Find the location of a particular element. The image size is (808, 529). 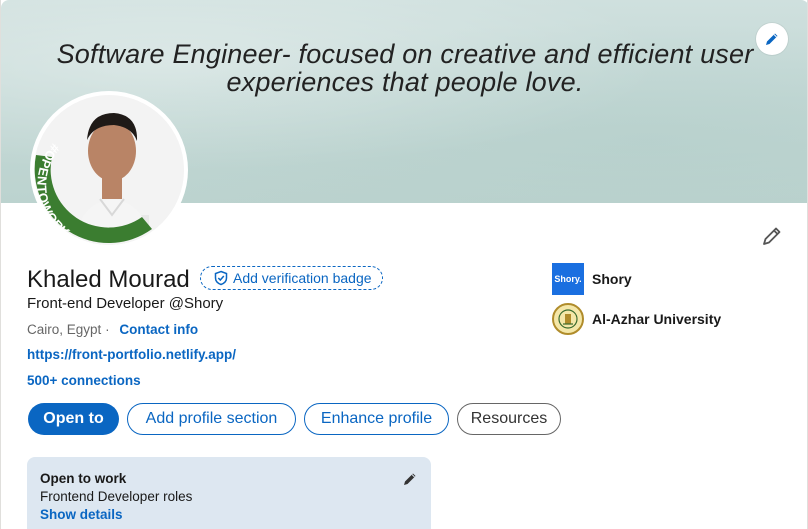

edit-banner-button is located at coordinates (772, 39).